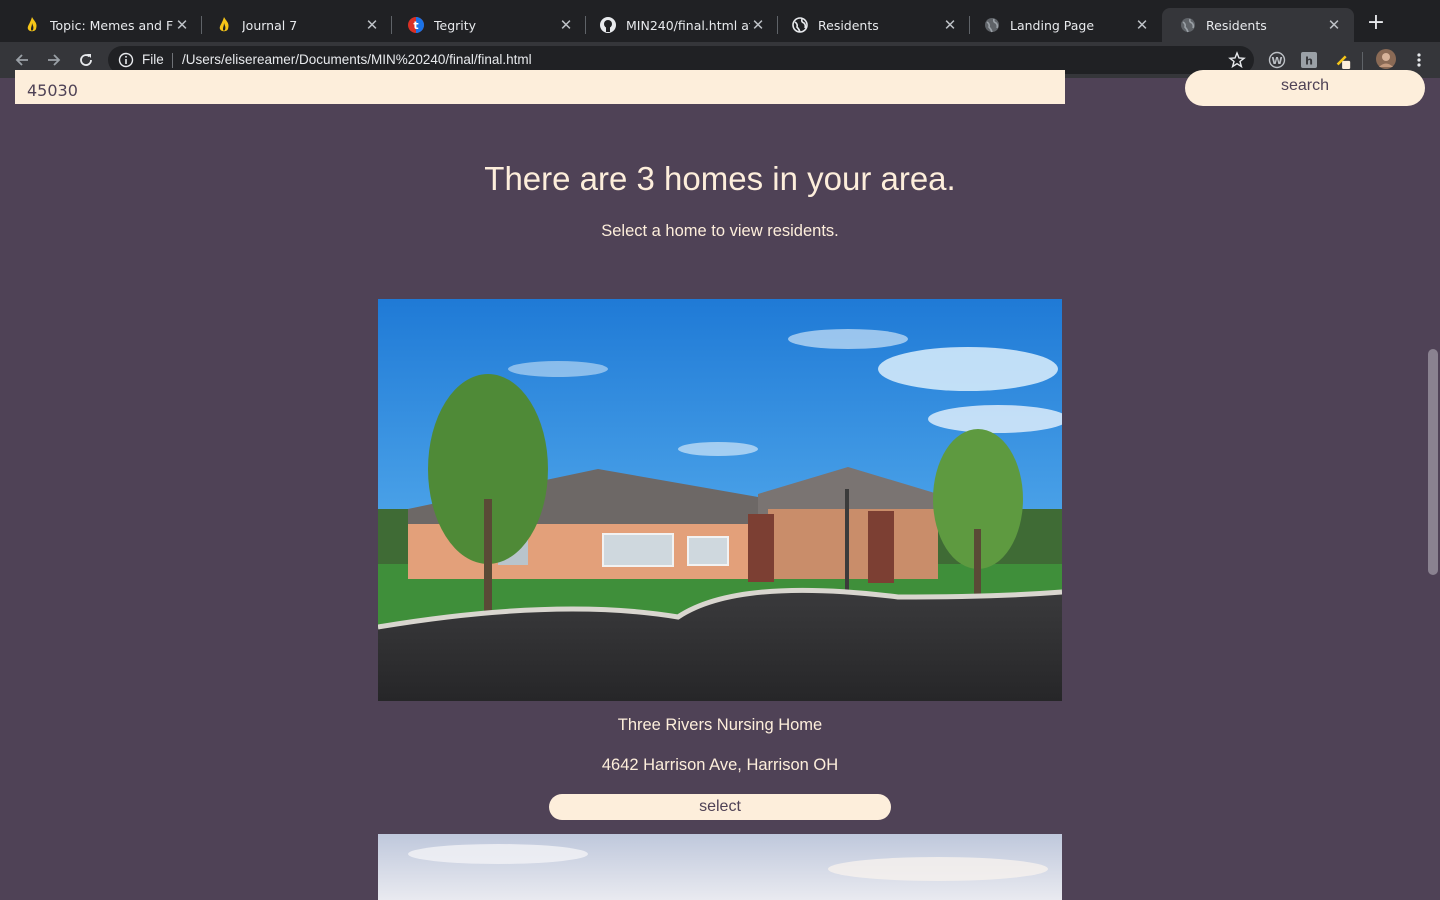 This screenshot has width=1440, height=900. What do you see at coordinates (1052, 25) in the screenshot?
I see `tab-title: Landing Page` at bounding box center [1052, 25].